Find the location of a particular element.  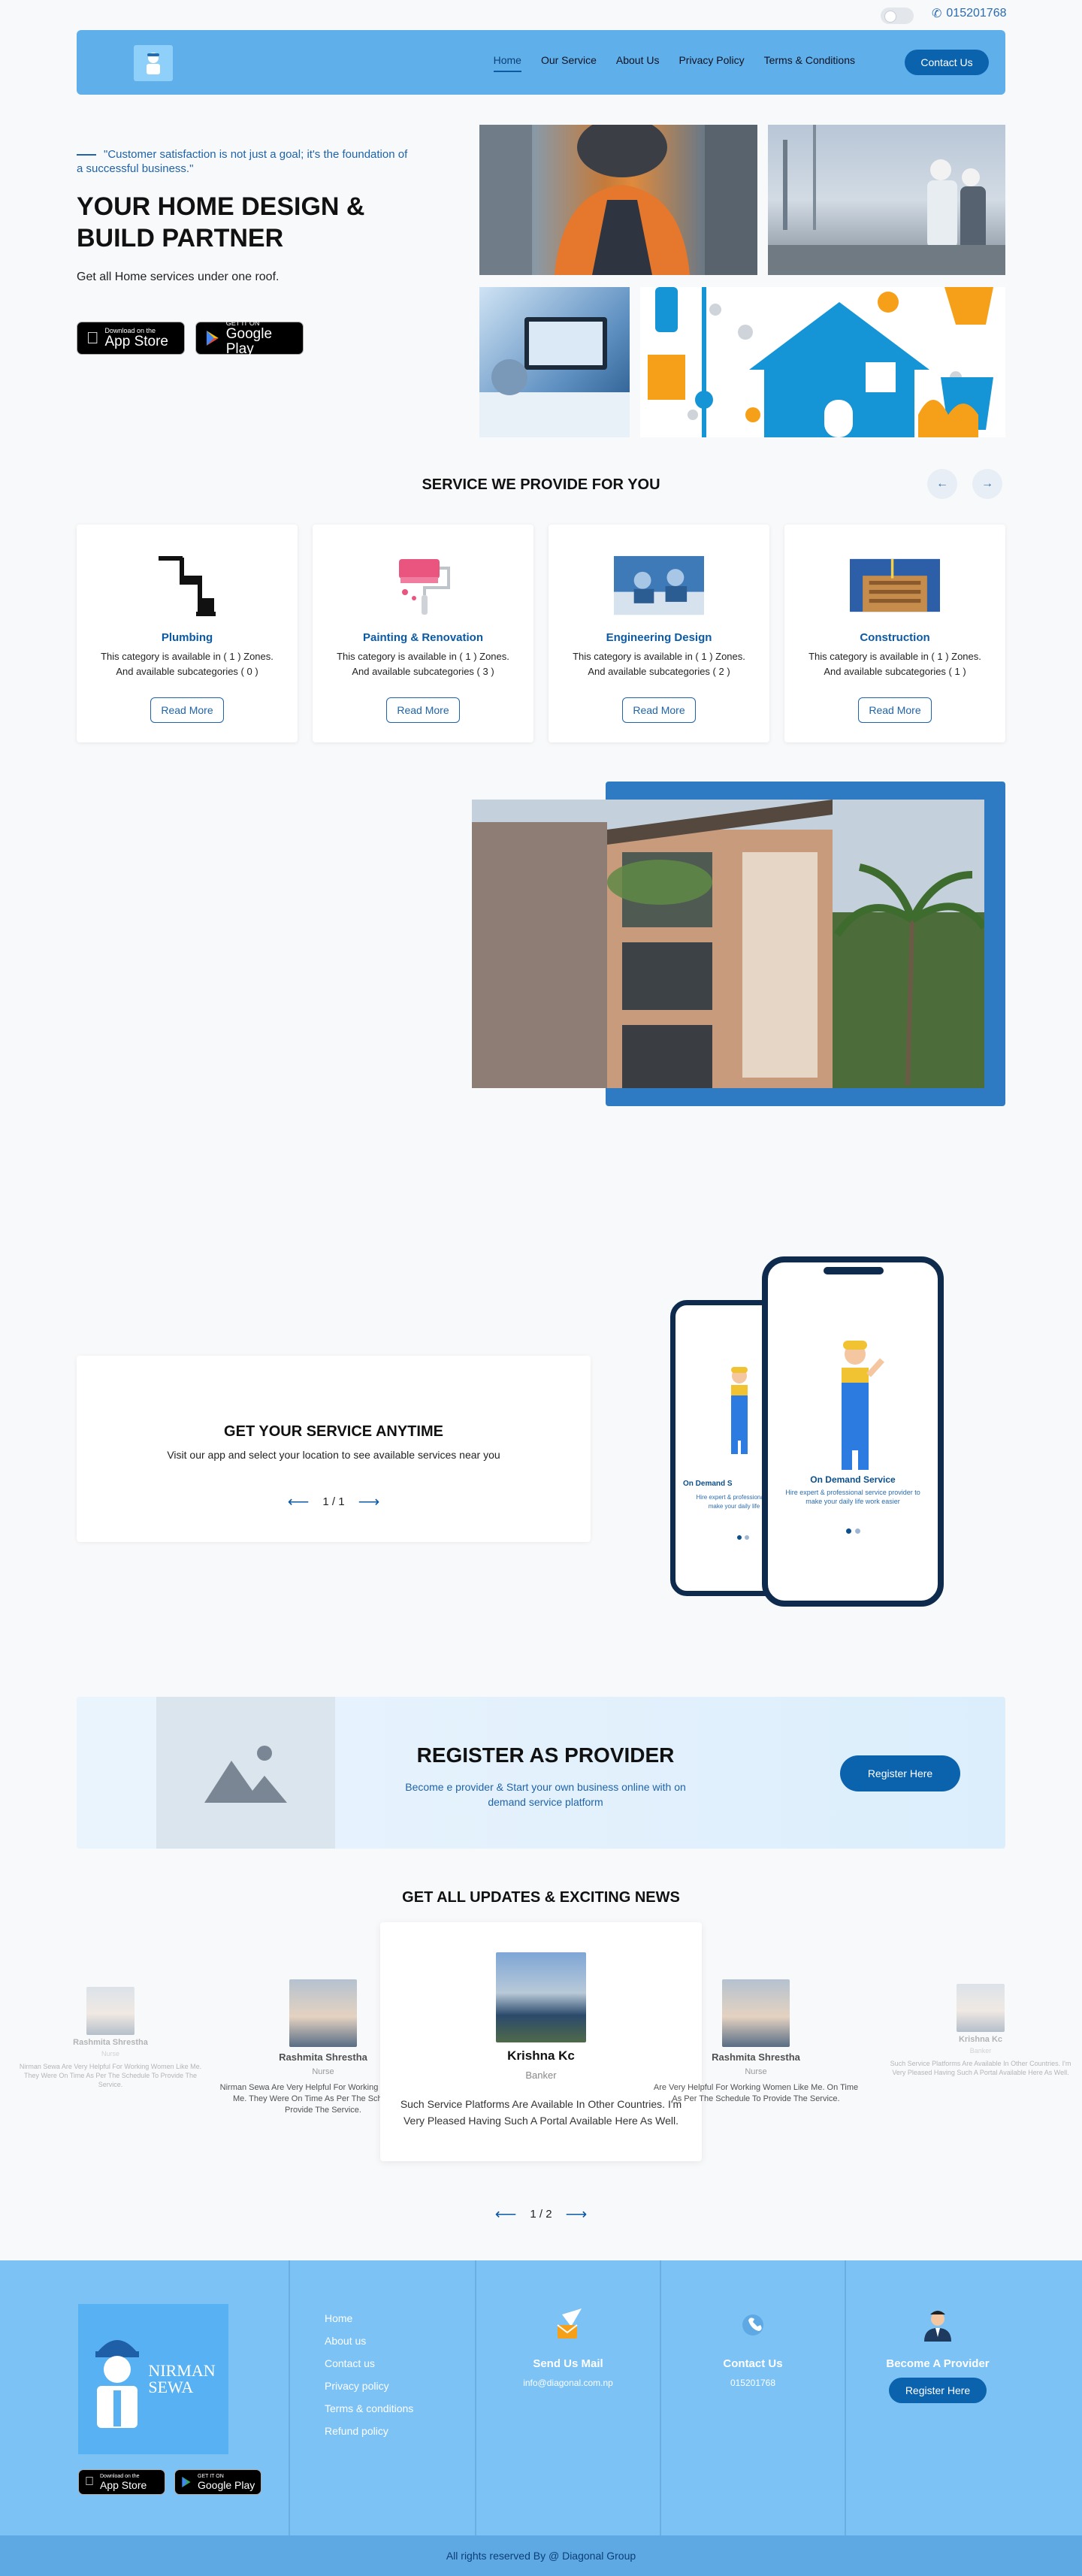

footer-link-terms: Terms & conditions is located at coordinates (369, 2409).